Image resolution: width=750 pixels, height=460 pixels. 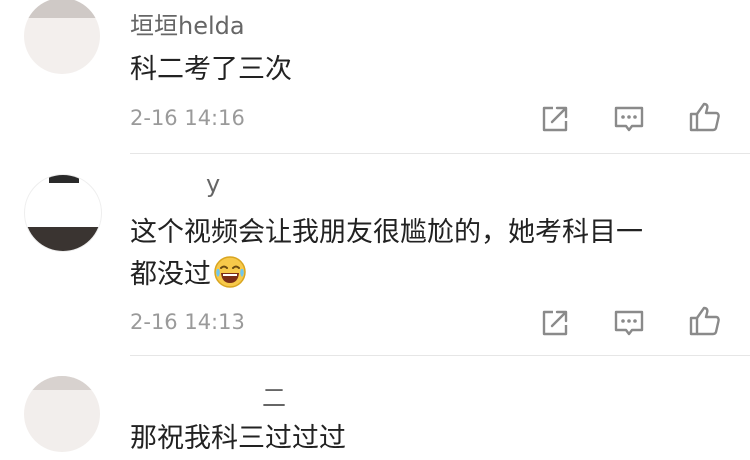 What do you see at coordinates (187, 118) in the screenshot?
I see `comment-timestamp: 2-16 14:16` at bounding box center [187, 118].